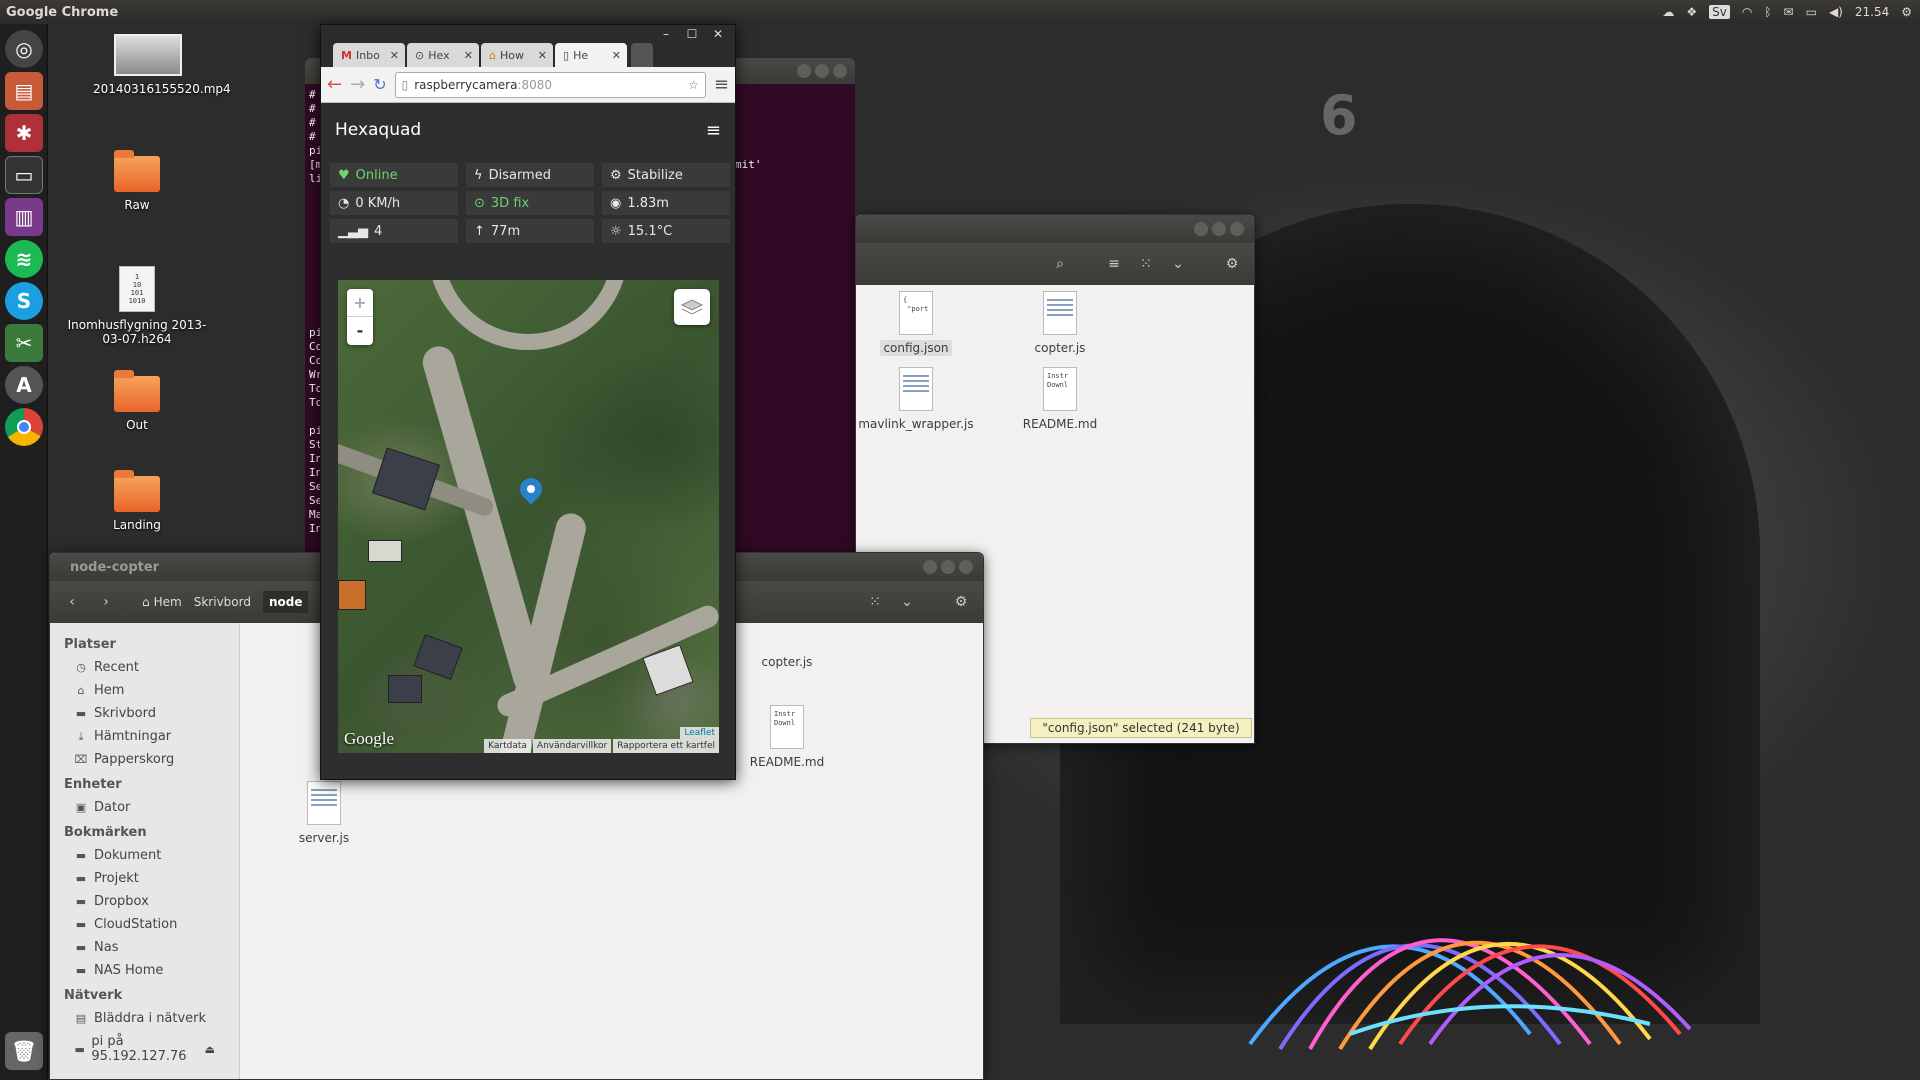 Image resolution: width=1920 pixels, height=1080 pixels. What do you see at coordinates (24, 301) in the screenshot?
I see `skype-launcher-icon: S` at bounding box center [24, 301].